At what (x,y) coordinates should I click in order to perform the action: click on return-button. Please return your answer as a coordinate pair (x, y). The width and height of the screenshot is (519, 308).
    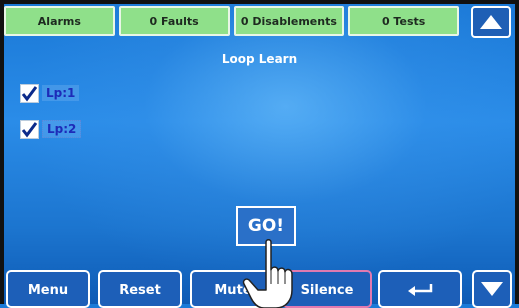
    Looking at the image, I should click on (420, 289).